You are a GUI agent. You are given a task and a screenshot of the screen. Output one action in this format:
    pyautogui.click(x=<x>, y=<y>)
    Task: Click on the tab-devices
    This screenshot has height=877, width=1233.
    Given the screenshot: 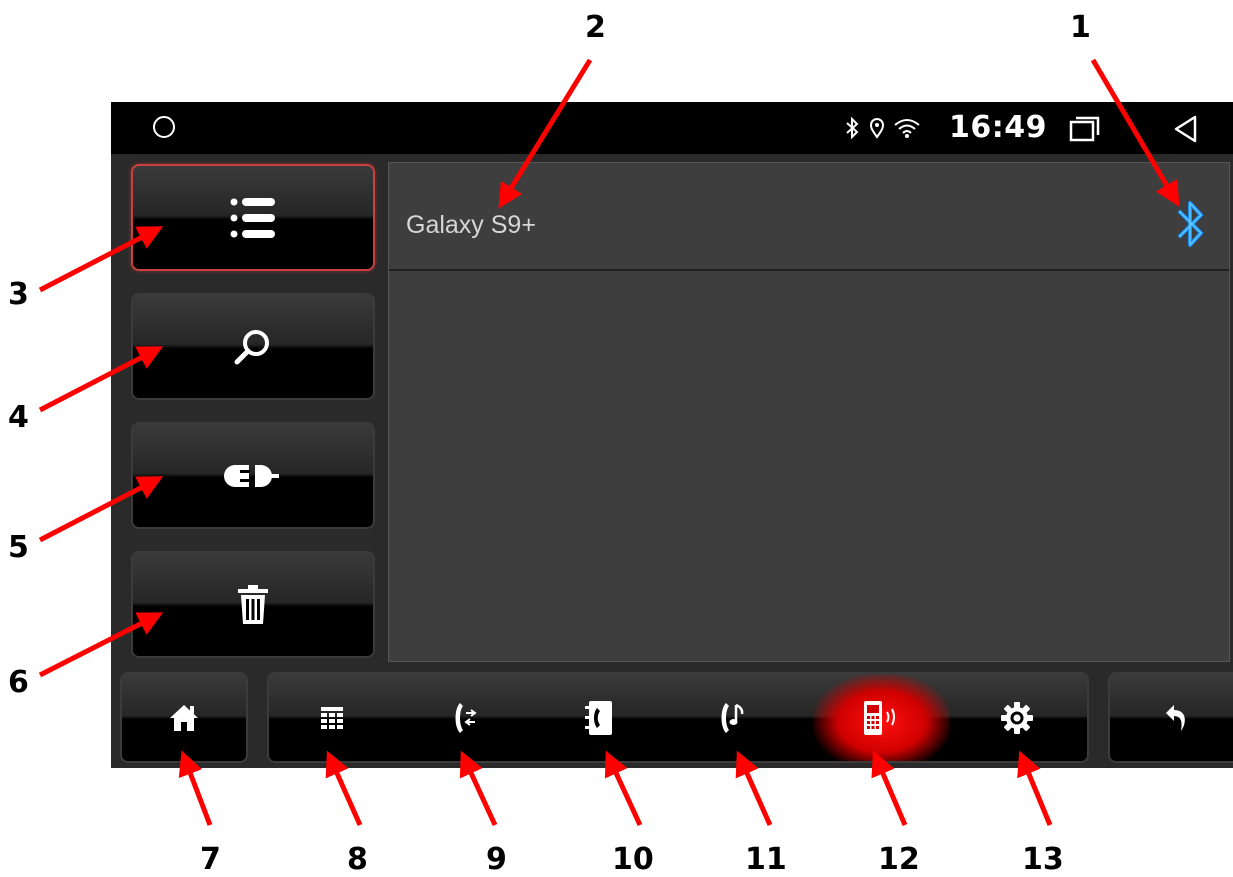 What is the action you would take?
    pyautogui.click(x=882, y=717)
    